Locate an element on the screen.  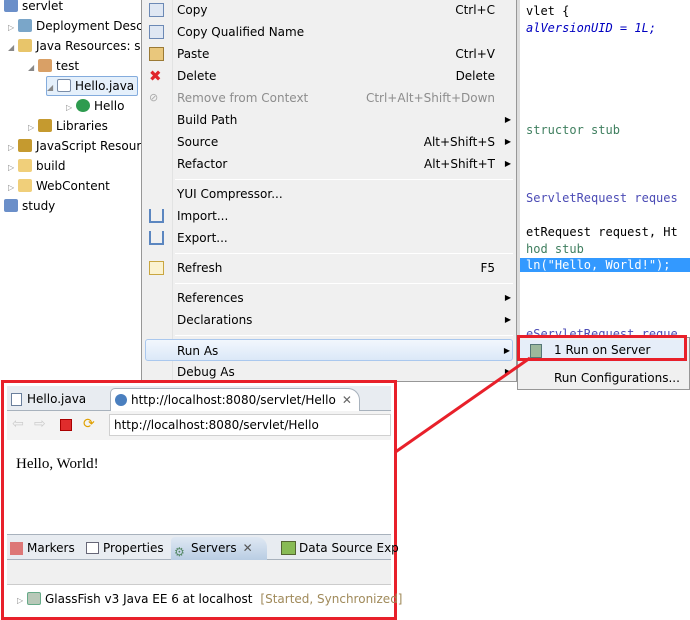
callout-line is located at coordinates (462, 405).